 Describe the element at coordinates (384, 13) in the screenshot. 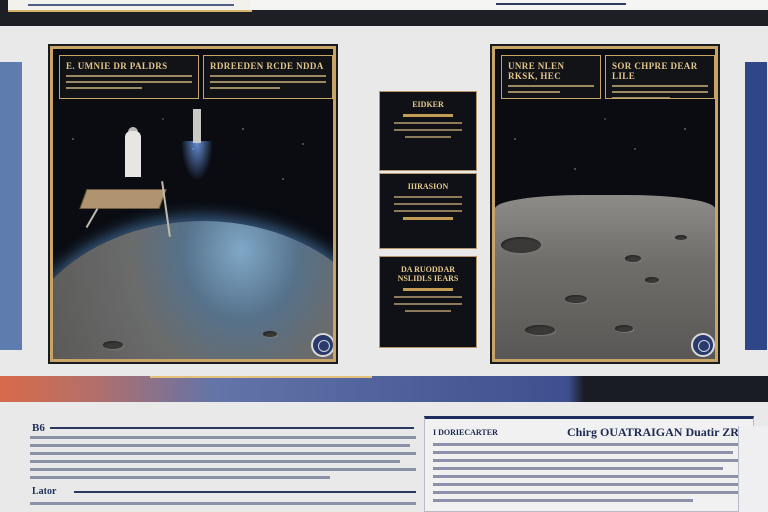

I see `top-bar` at that location.